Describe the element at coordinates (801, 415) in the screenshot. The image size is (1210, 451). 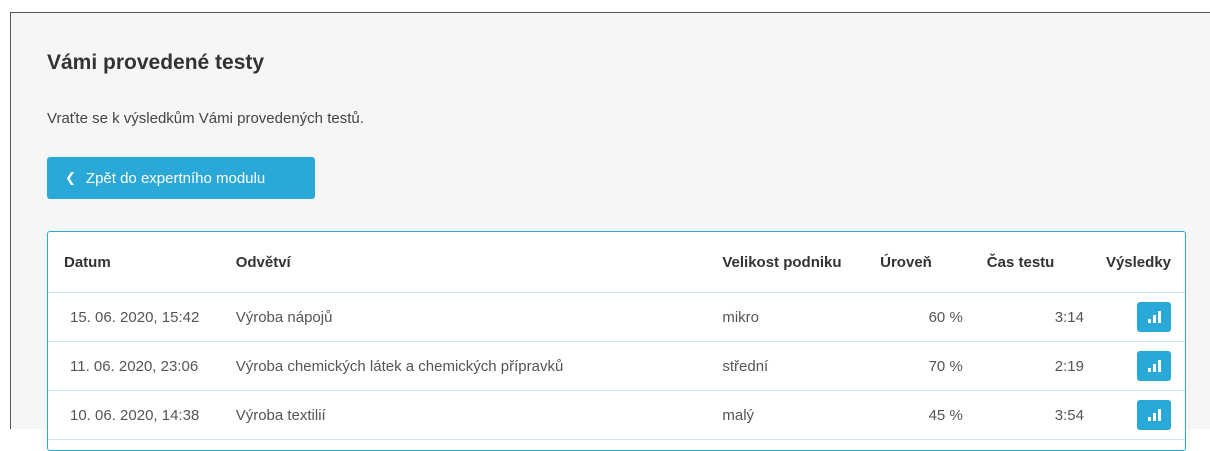
I see `cell-size: malý` at that location.